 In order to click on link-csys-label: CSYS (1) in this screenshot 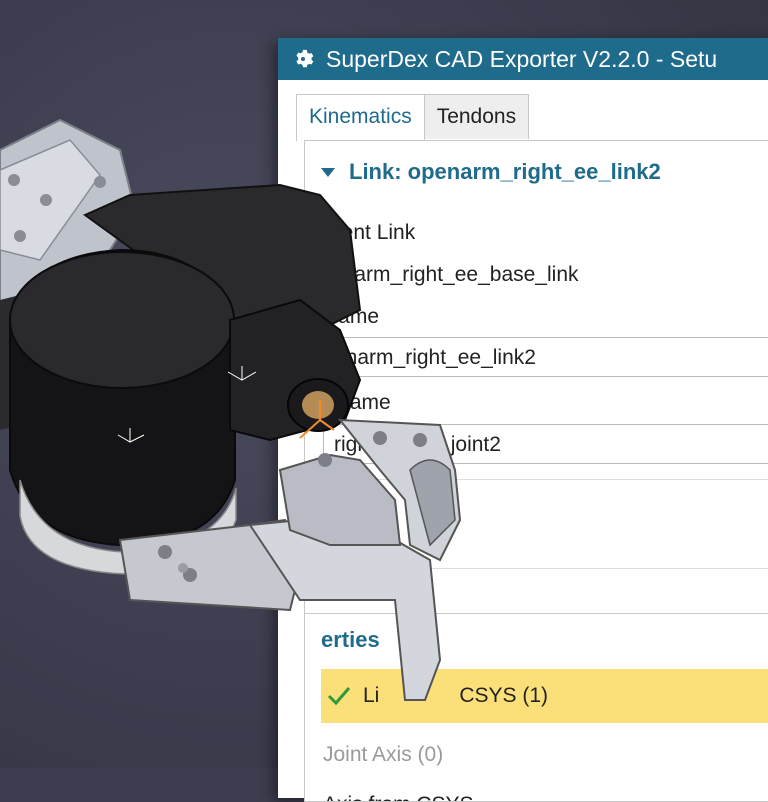, I will do `click(504, 695)`.